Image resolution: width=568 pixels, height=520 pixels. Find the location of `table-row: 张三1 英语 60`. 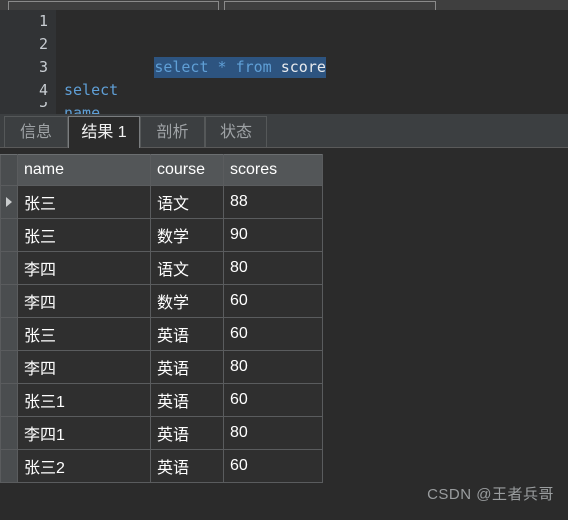

table-row: 张三1 英语 60 is located at coordinates (161, 400).